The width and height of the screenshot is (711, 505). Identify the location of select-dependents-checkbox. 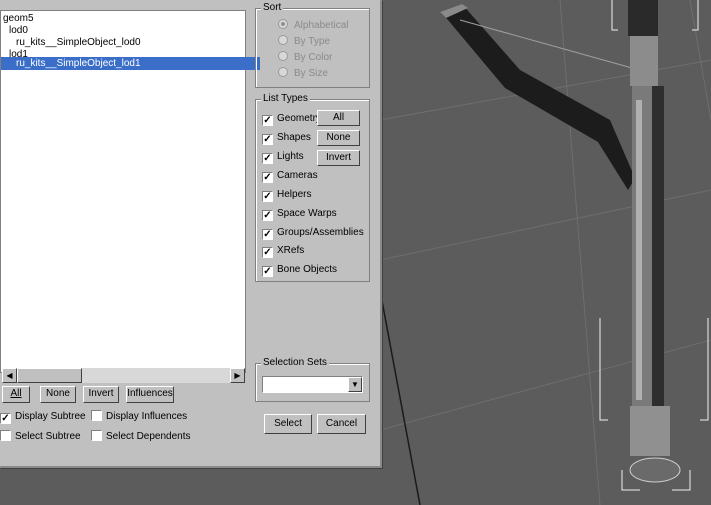
(96, 435).